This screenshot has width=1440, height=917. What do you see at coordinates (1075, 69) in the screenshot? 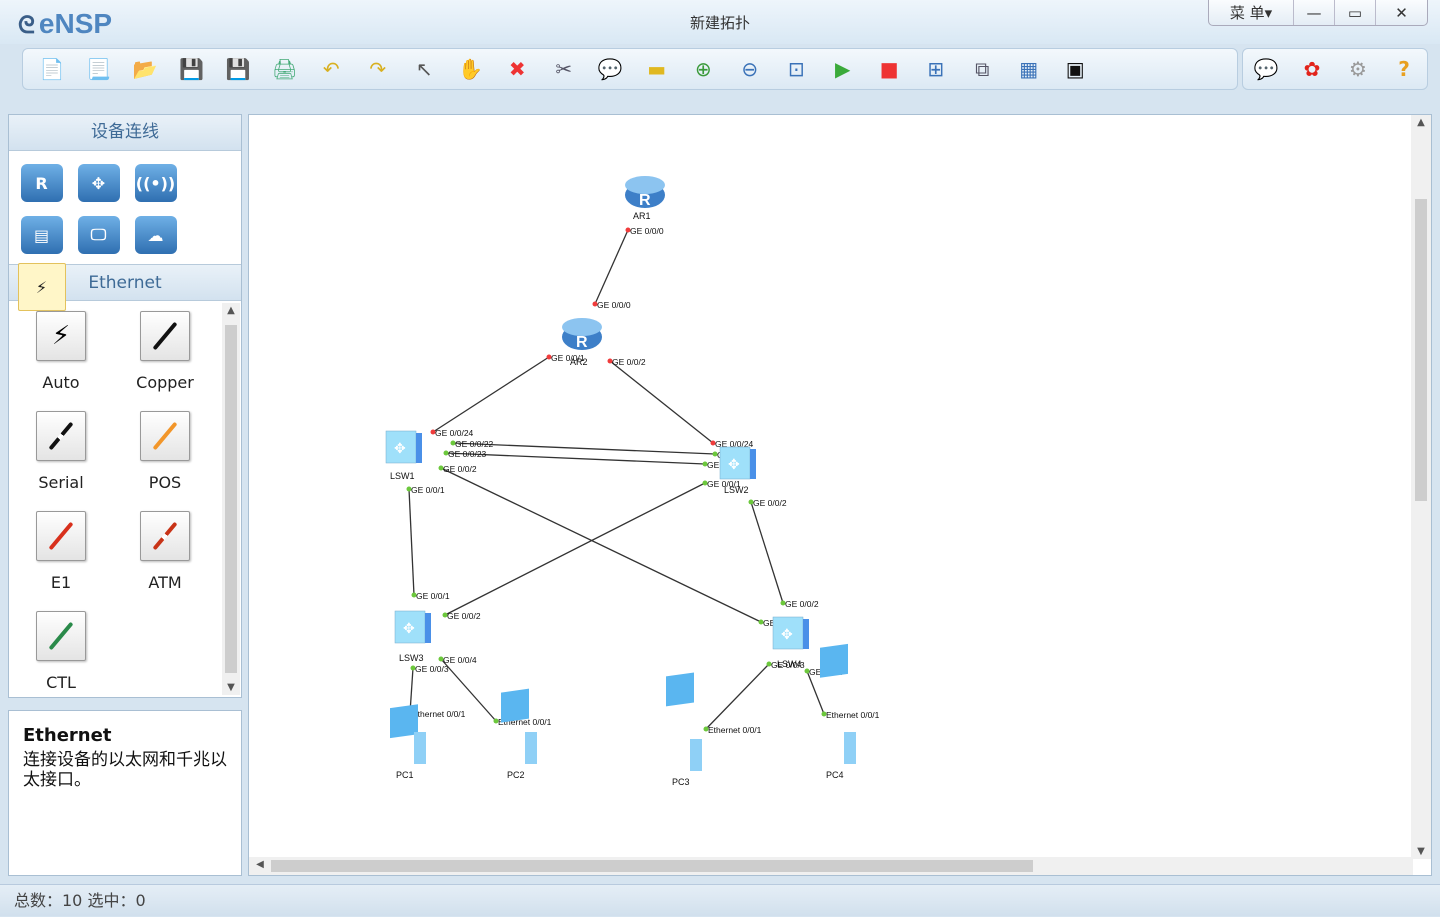
I see `terminal-button: ▣` at bounding box center [1075, 69].